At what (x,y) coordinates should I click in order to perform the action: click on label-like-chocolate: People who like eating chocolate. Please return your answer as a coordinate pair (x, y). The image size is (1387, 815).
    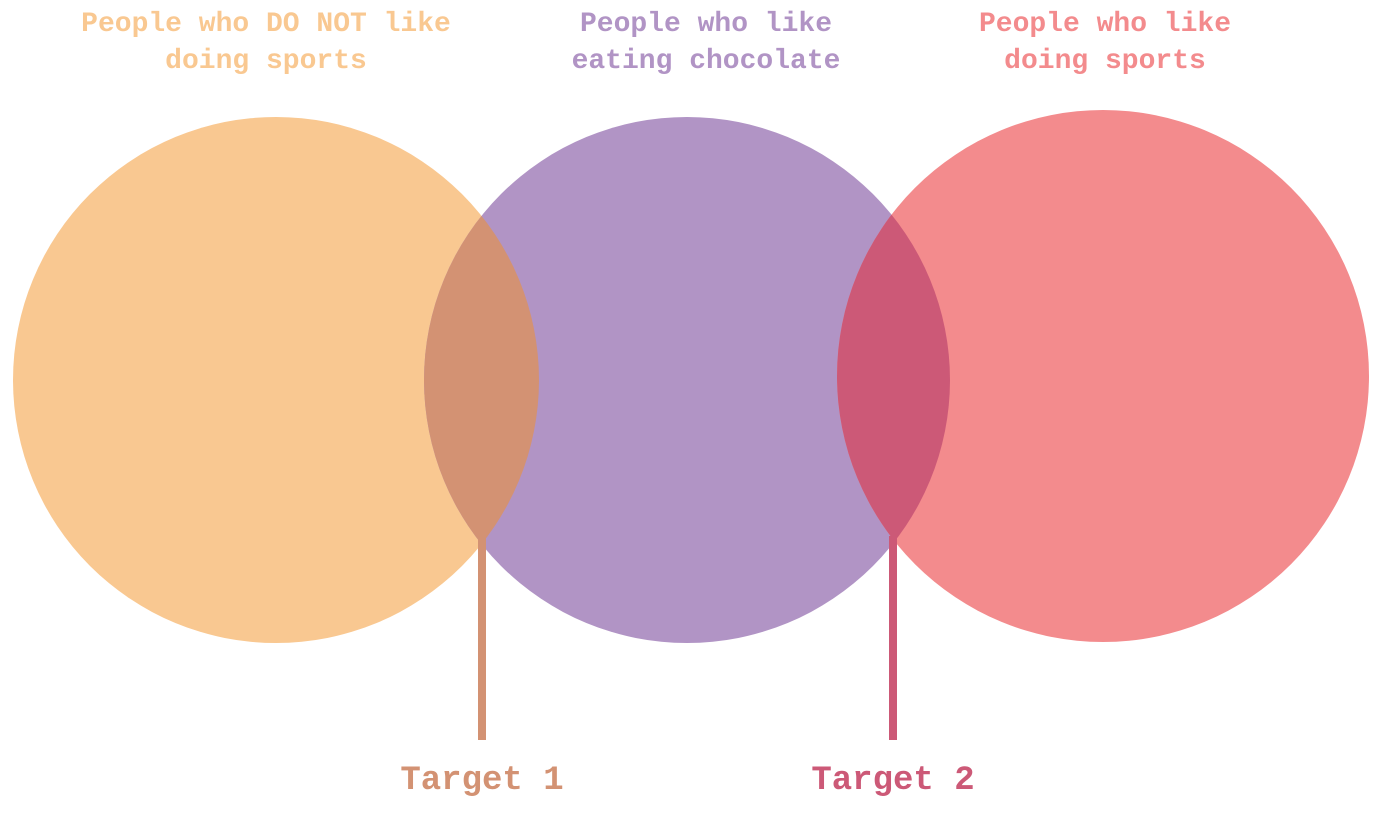
    Looking at the image, I should click on (706, 43).